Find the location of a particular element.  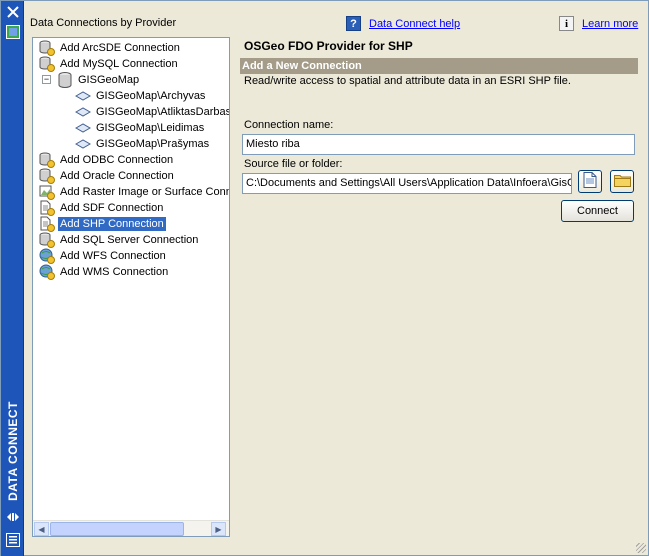

tree-item-label: Add Raster Image or Surface Connection is located at coordinates (144, 192).